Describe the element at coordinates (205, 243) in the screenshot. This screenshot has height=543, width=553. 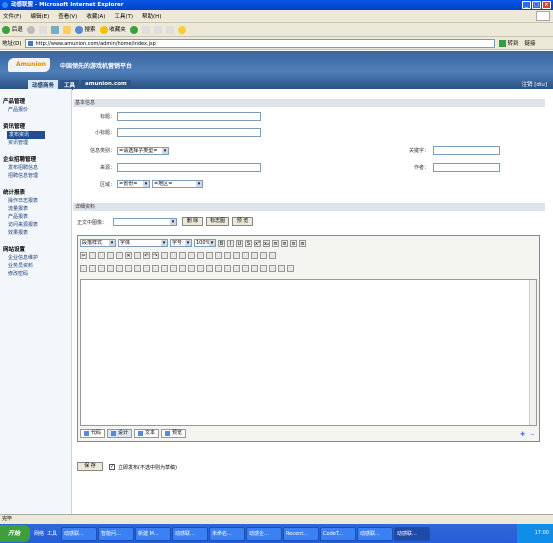
I see `zoom-select: 100%` at that location.